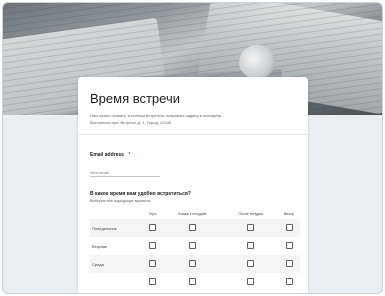 The width and height of the screenshot is (385, 296). Describe the element at coordinates (107, 155) in the screenshot. I see `email-label: Email address` at that location.